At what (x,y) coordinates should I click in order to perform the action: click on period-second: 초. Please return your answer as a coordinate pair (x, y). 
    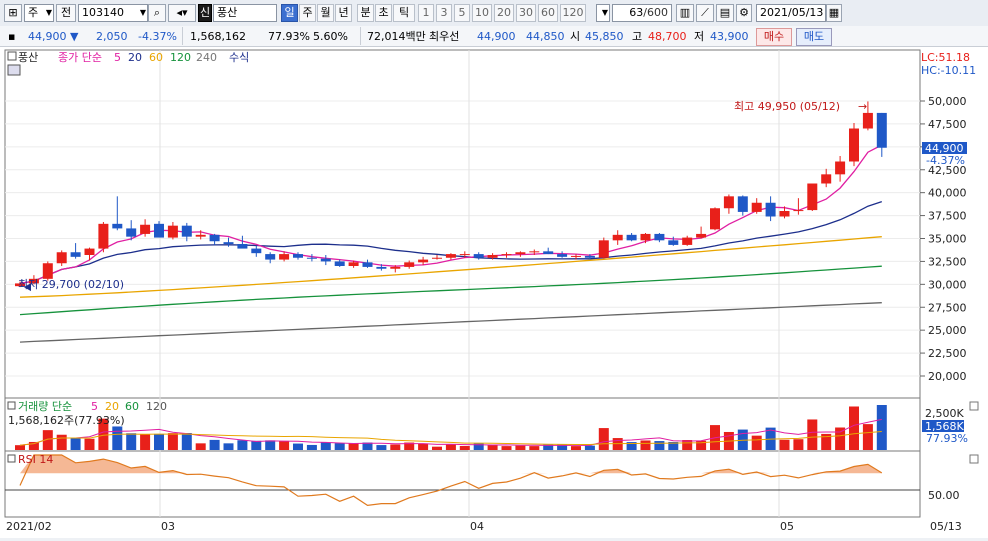
    Looking at the image, I should click on (383, 13).